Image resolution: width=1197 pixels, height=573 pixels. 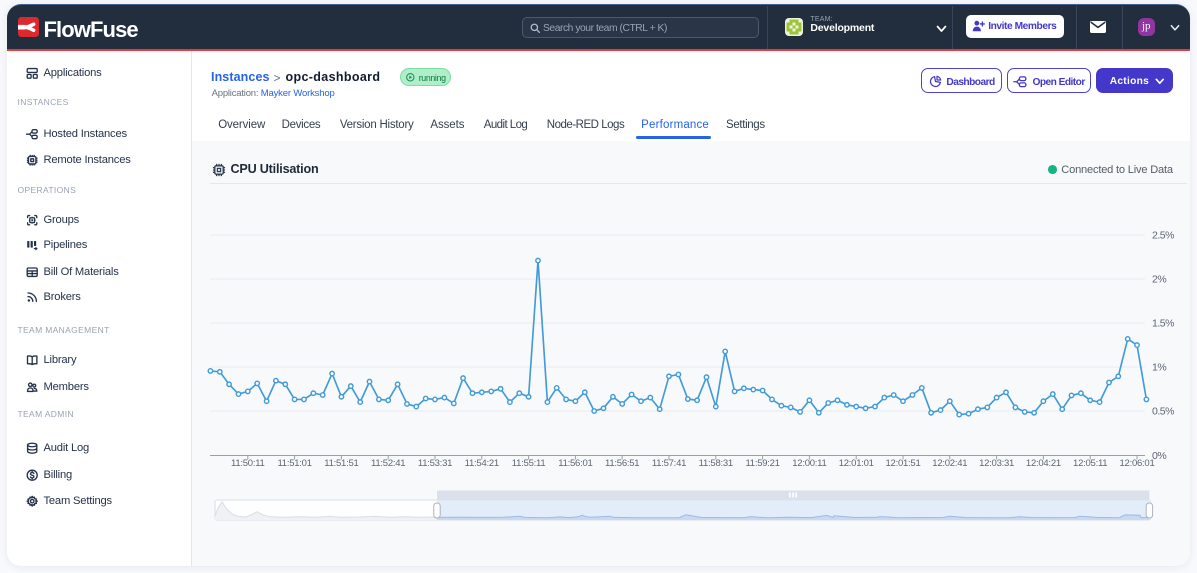 I want to click on svg-text: 11:57:41, so click(x=669, y=463).